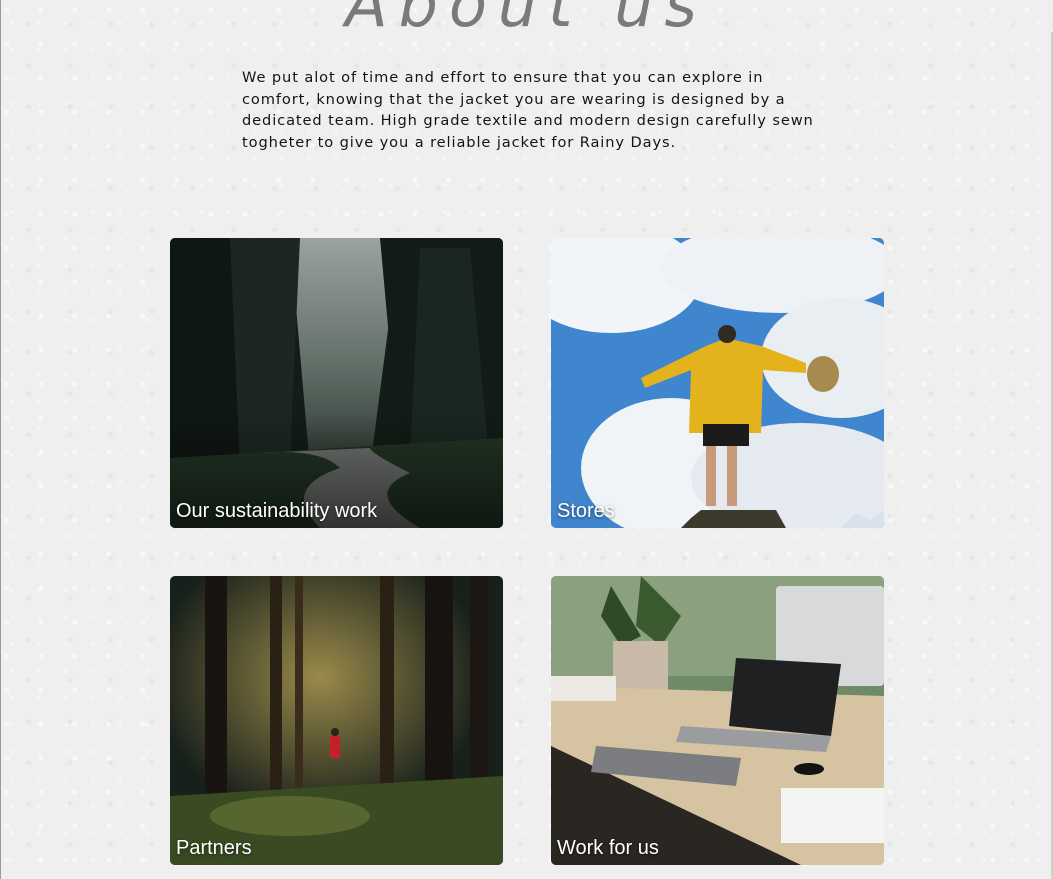 The width and height of the screenshot is (1053, 879). I want to click on forest-road-photo, so click(336, 383).